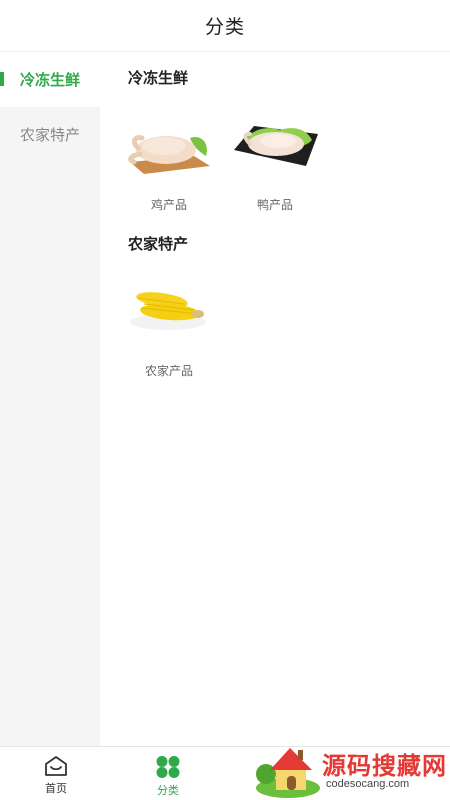 Image resolution: width=450 pixels, height=800 pixels. I want to click on tab-home: 首页, so click(56, 773).